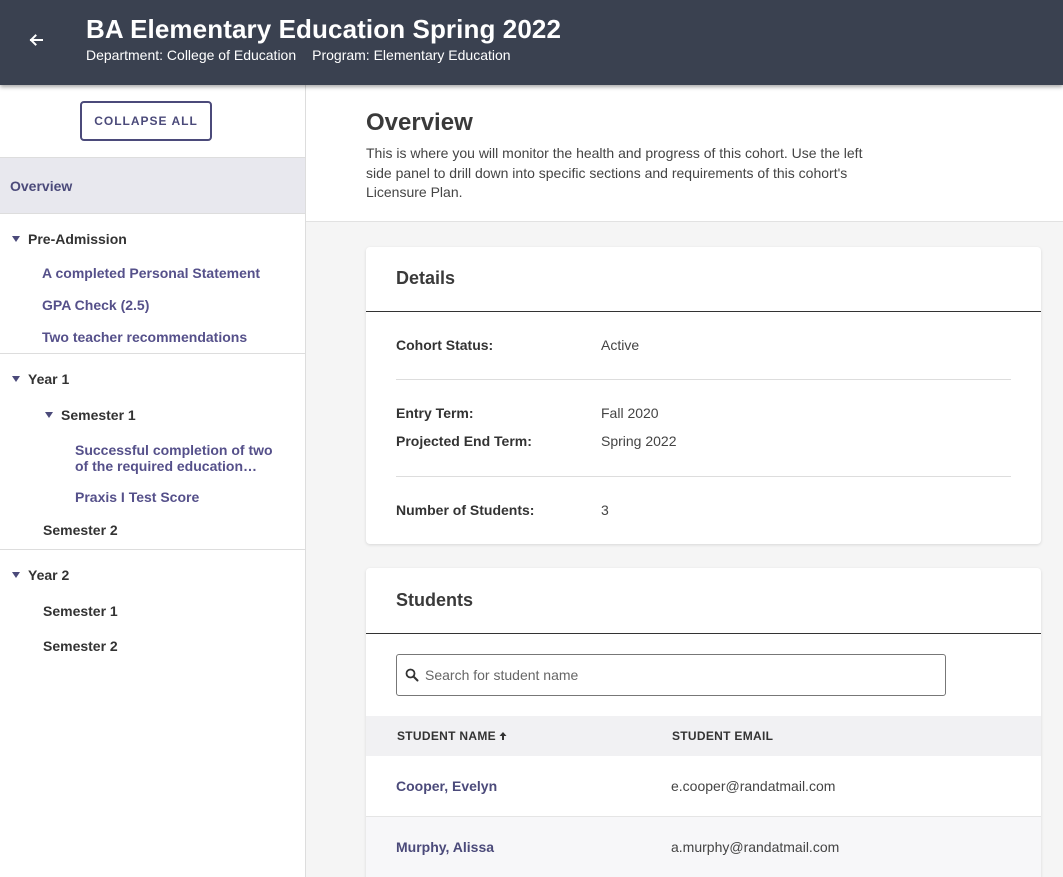  What do you see at coordinates (137, 497) in the screenshot?
I see `sidebar-item-praxis-score: Praxis I Test Score` at bounding box center [137, 497].